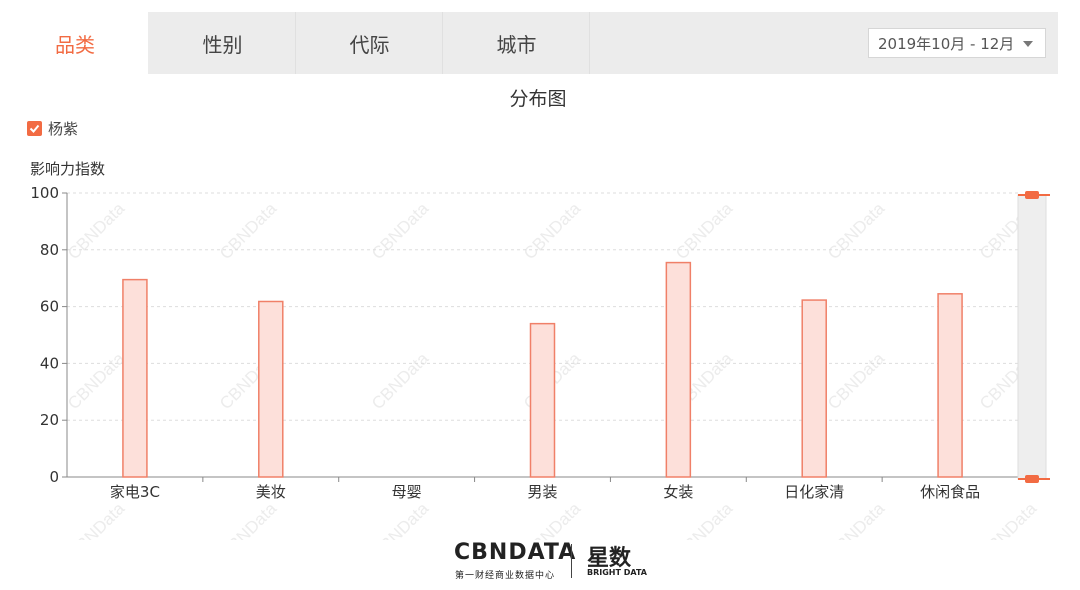 The height and width of the screenshot is (590, 1080). What do you see at coordinates (49, 363) in the screenshot?
I see `y-tick-label: 40` at bounding box center [49, 363].